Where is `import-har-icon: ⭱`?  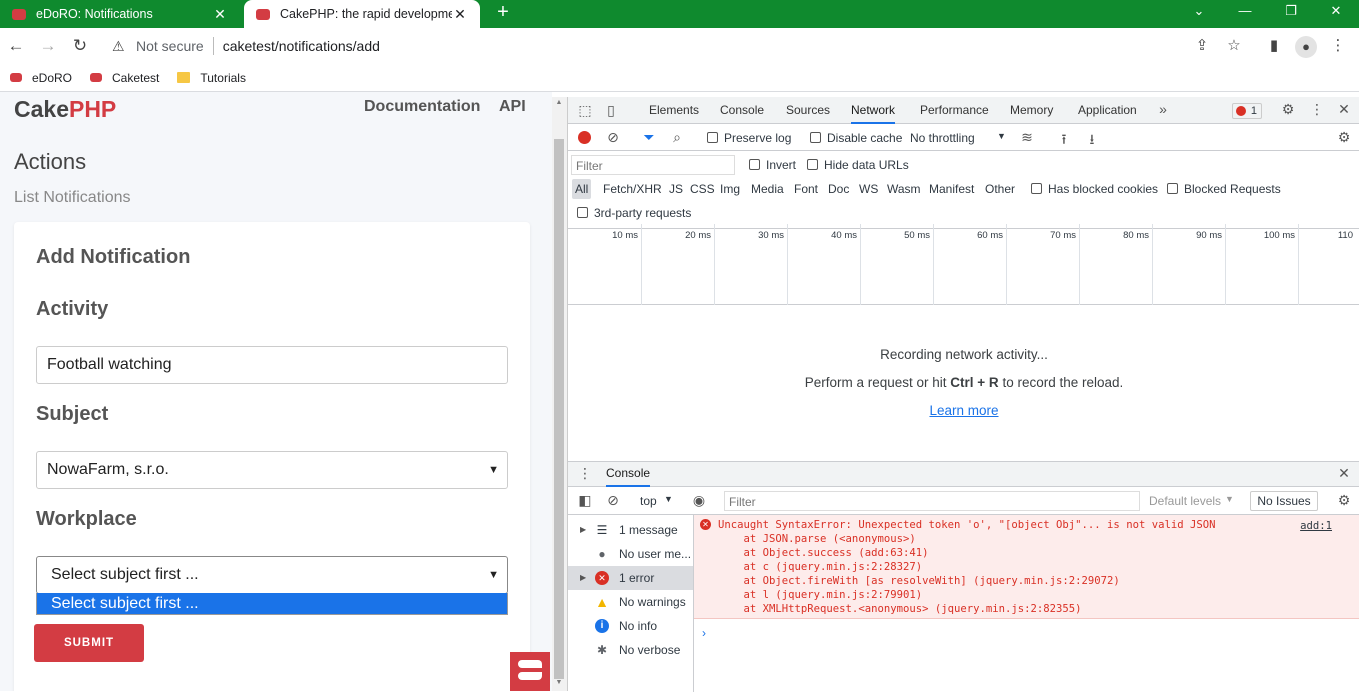 import-har-icon: ⭱ is located at coordinates (1064, 141).